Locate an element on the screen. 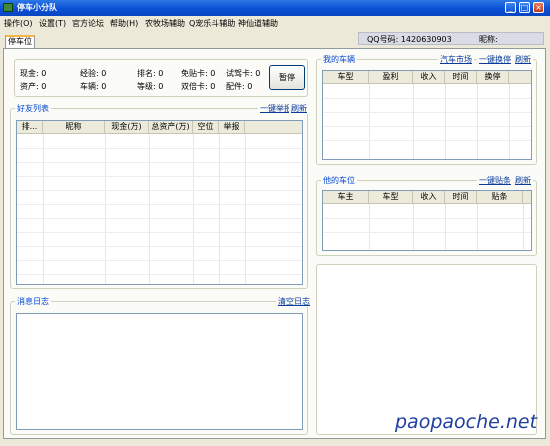  menu-forum: 官方论坛 is located at coordinates (88, 23).